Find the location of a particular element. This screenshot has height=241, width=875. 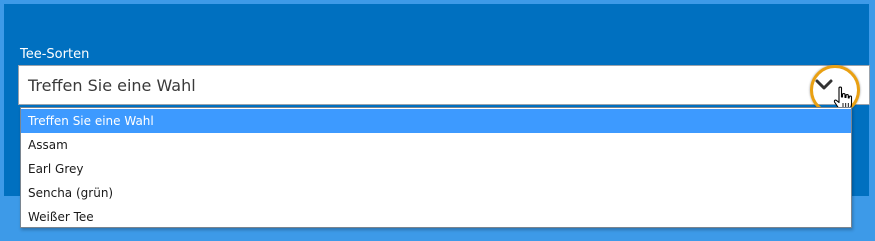

tea-types-label: Tee-Sorten is located at coordinates (55, 54).